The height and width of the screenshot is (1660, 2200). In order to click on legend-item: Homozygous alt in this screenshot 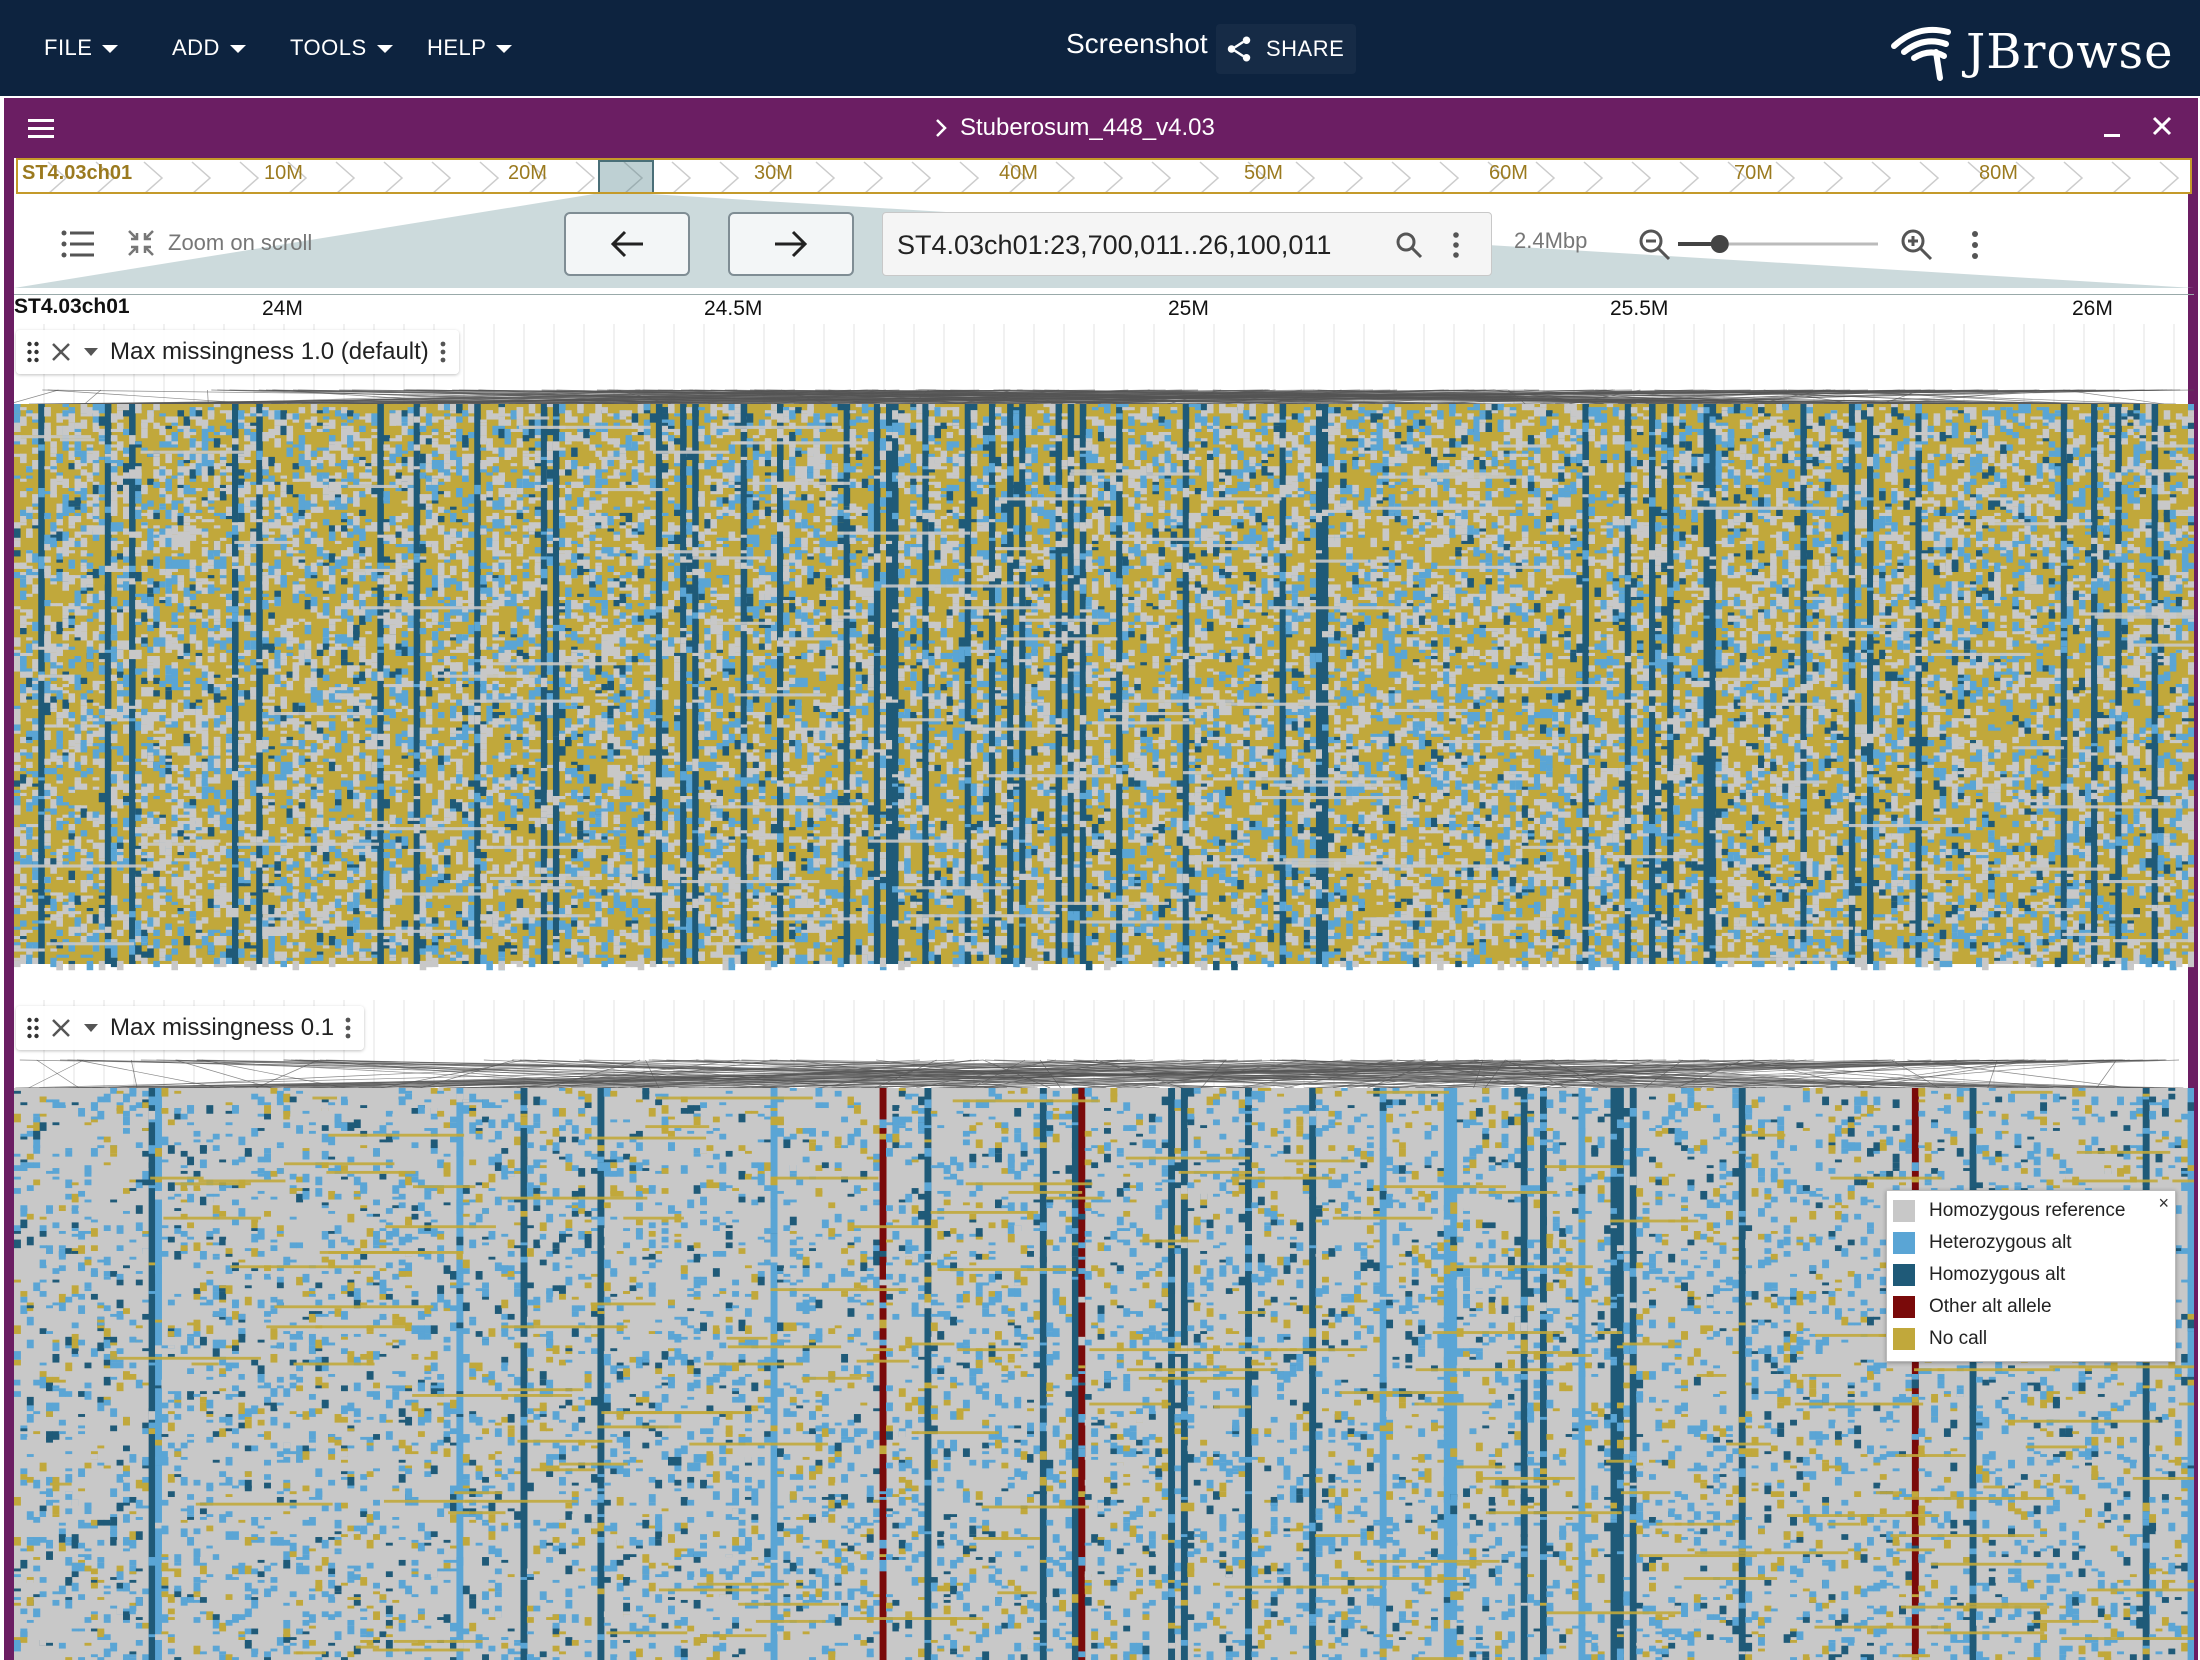, I will do `click(1979, 1275)`.